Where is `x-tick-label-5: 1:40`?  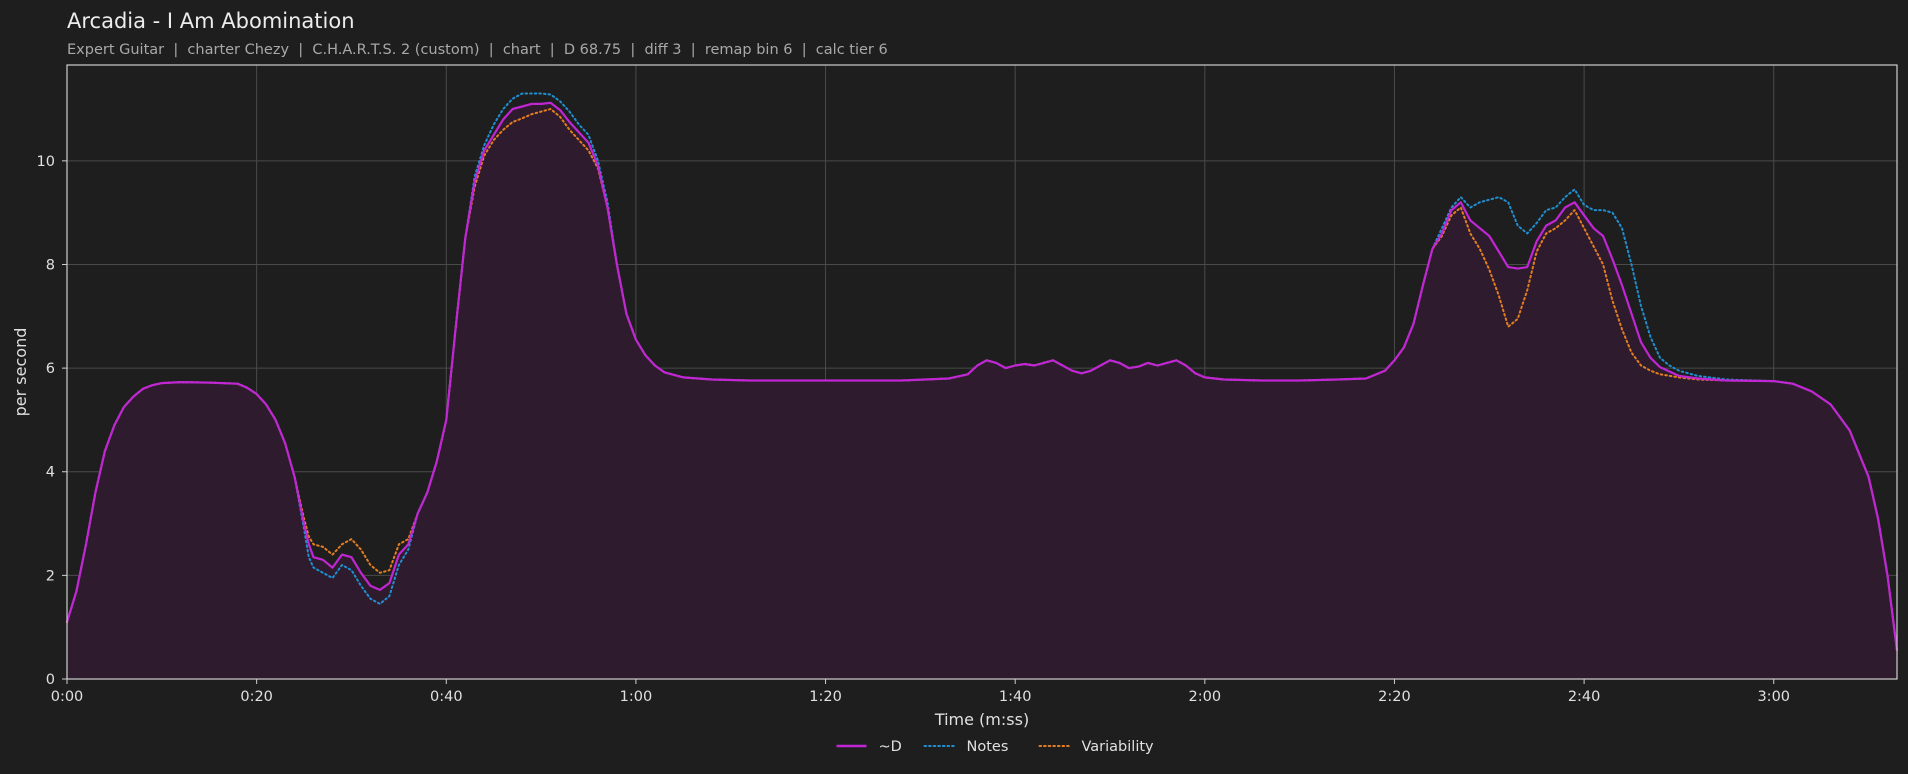
x-tick-label-5: 1:40 is located at coordinates (1015, 697).